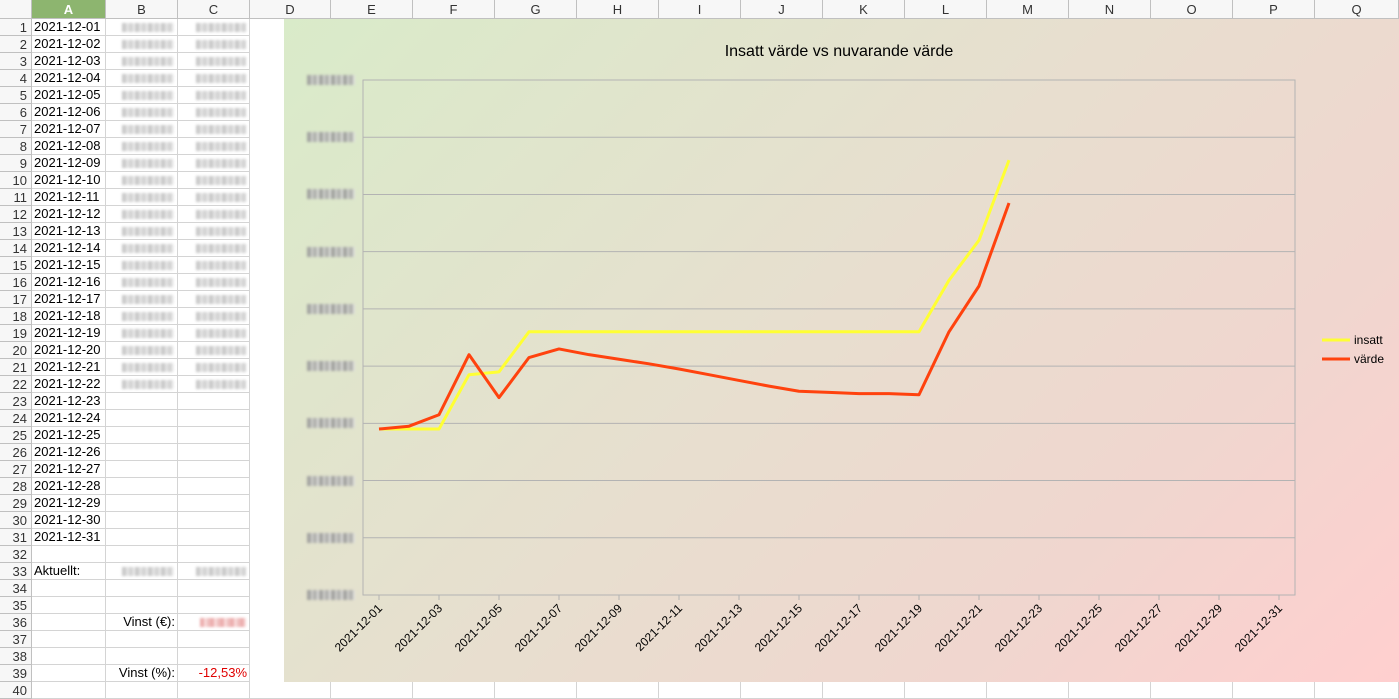  I want to click on row-header-18: 18, so click(16, 316).